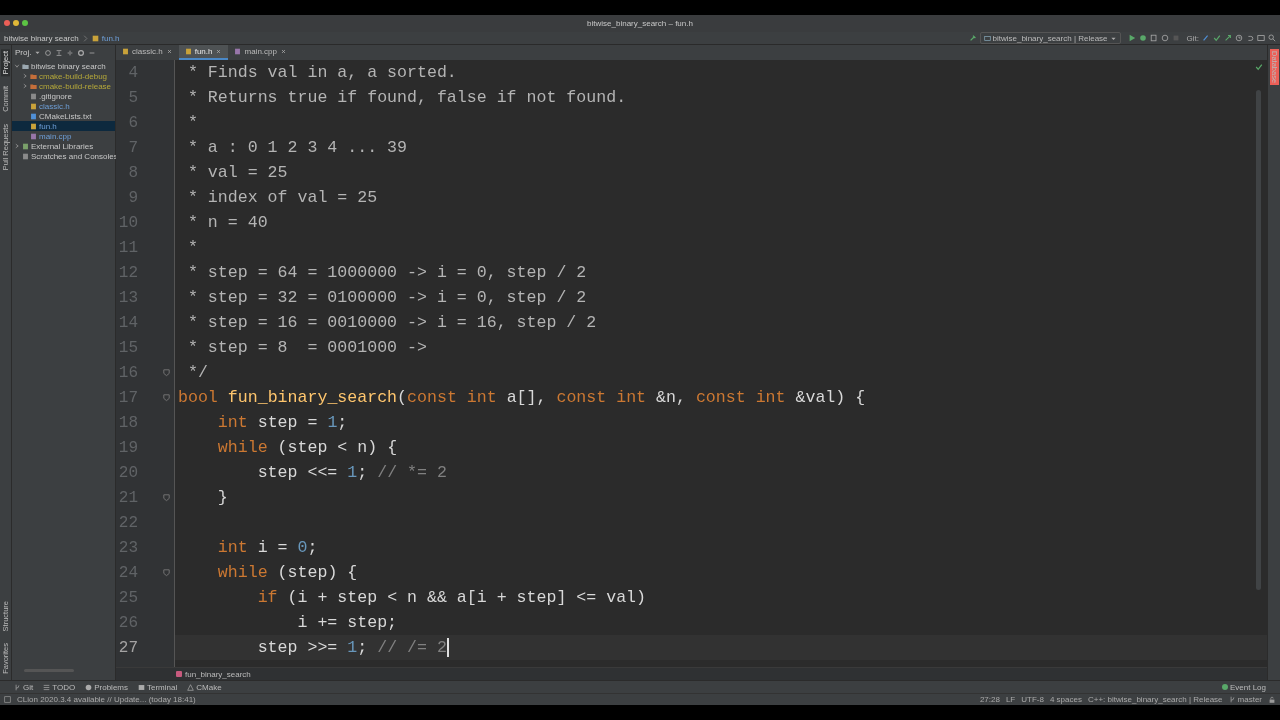 This screenshot has height=720, width=1280. Describe the element at coordinates (63, 146) in the screenshot. I see `tree-item: External Libraries` at that location.